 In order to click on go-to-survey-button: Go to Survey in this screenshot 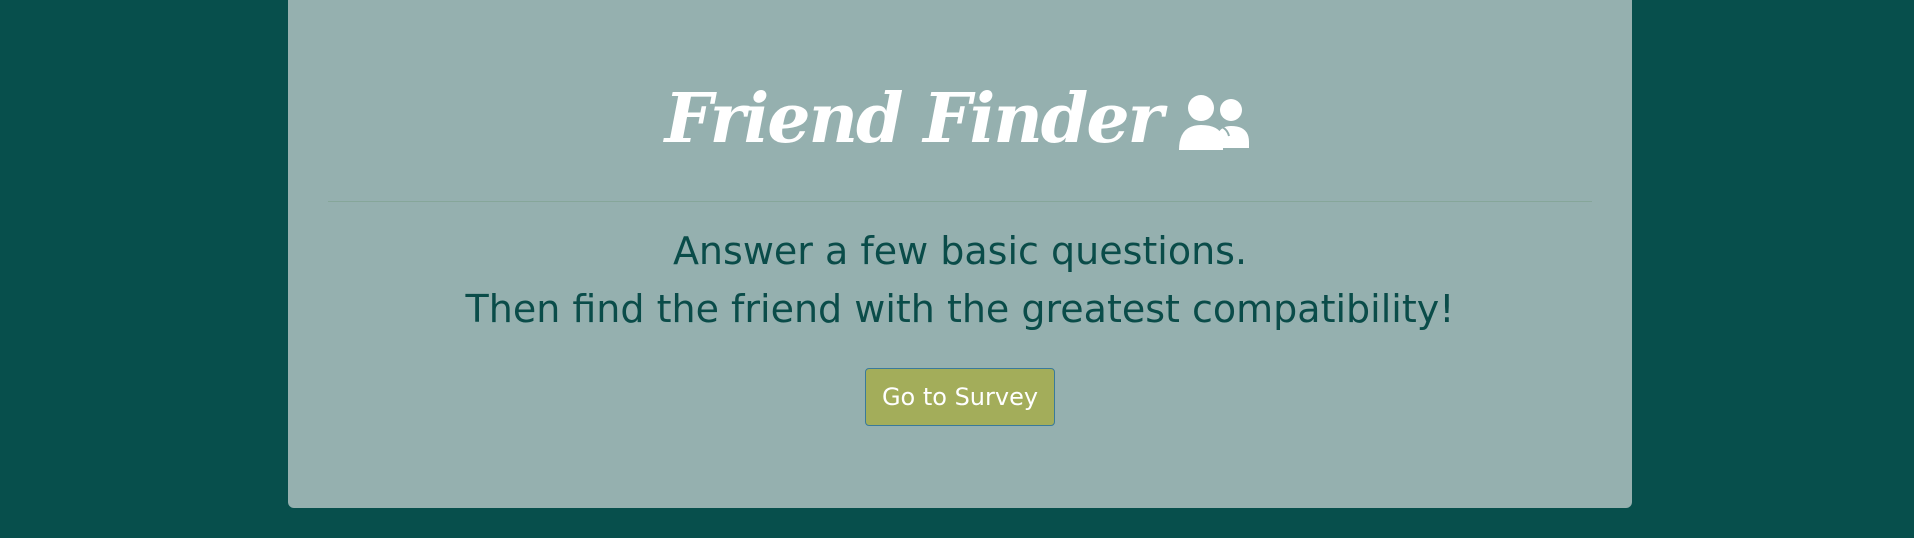, I will do `click(960, 397)`.